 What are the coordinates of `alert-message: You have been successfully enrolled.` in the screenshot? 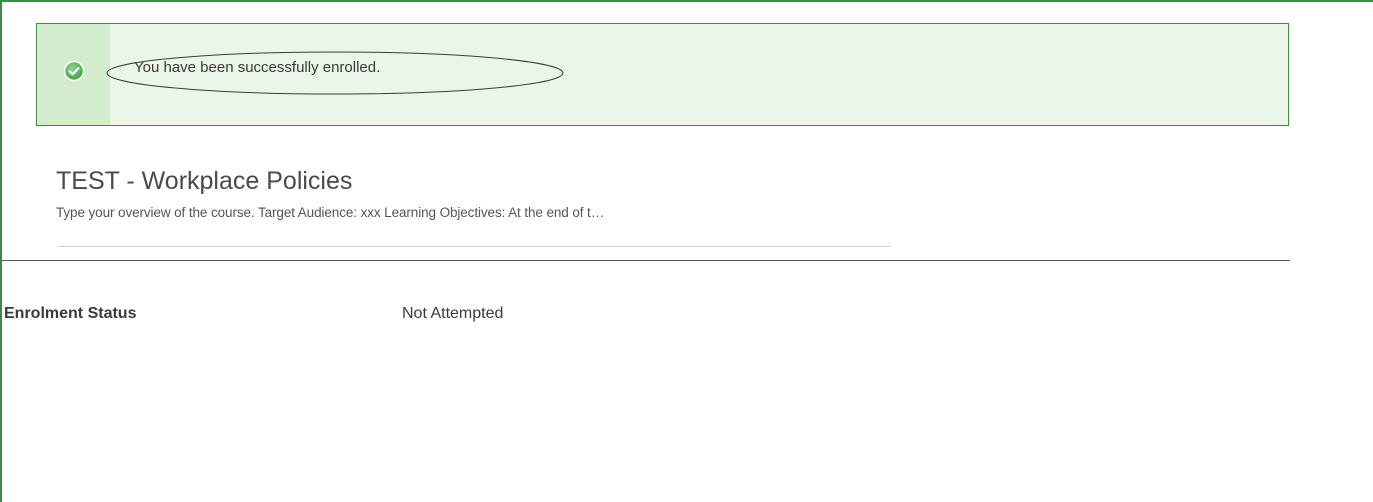 It's located at (257, 67).